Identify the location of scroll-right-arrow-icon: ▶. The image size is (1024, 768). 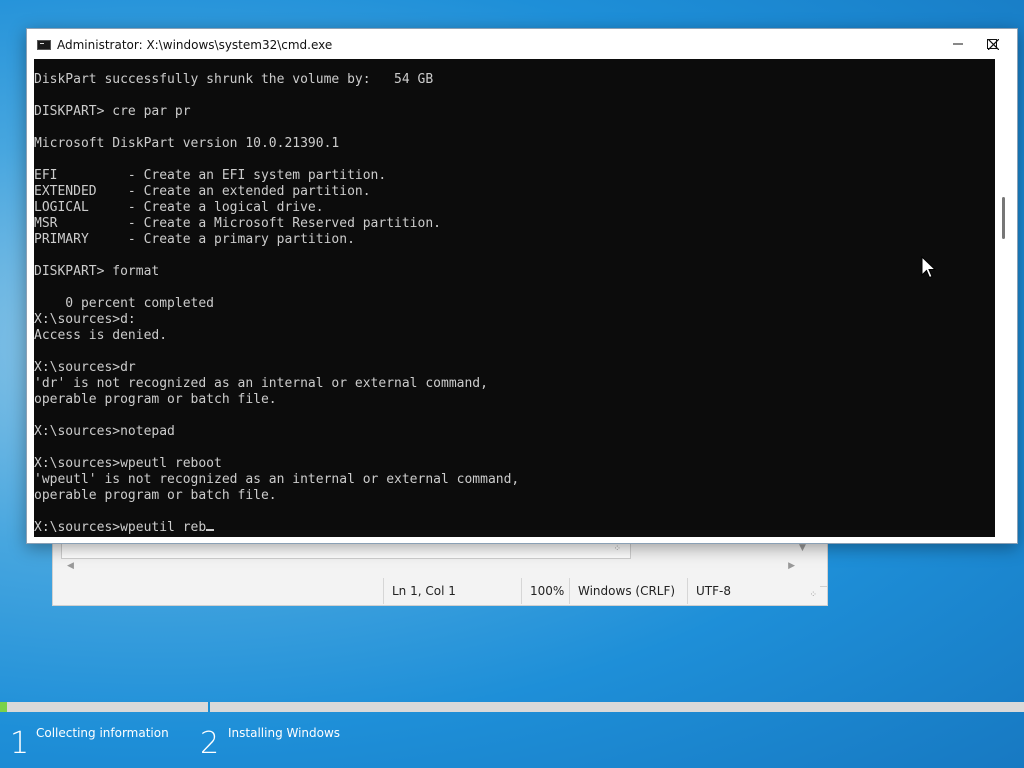
(791, 566).